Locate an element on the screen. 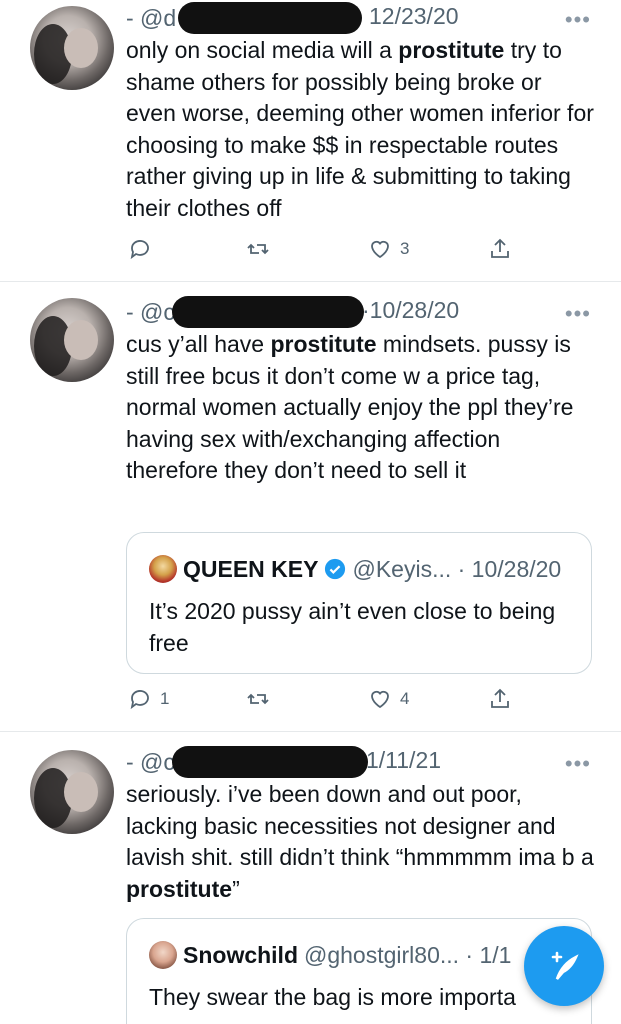 This screenshot has height=1024, width=621. tweet-header: - @c 1/11/21 is located at coordinates (356, 762).